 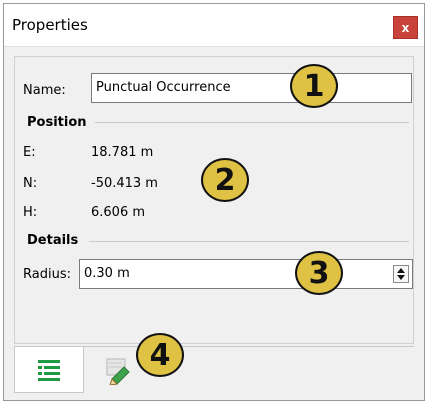 What do you see at coordinates (44, 90) in the screenshot?
I see `name-label: Name:` at bounding box center [44, 90].